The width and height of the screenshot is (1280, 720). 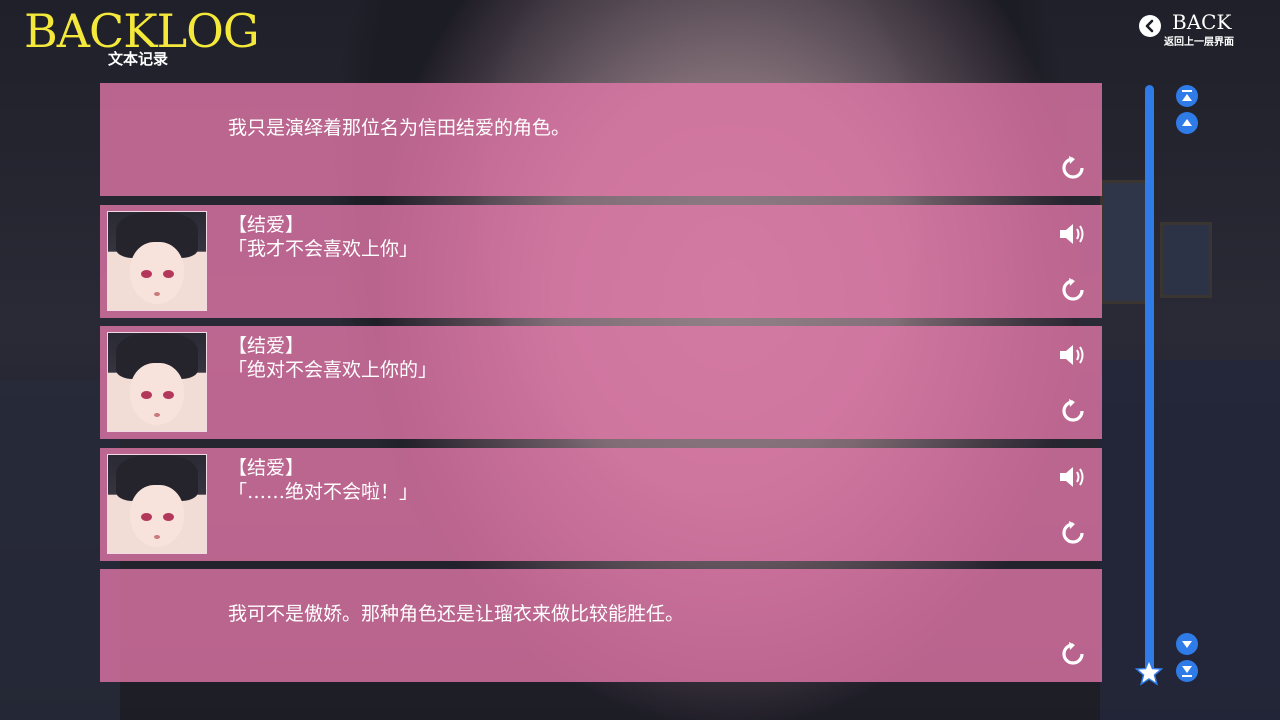 What do you see at coordinates (1202, 22) in the screenshot?
I see `back-label: BACK` at bounding box center [1202, 22].